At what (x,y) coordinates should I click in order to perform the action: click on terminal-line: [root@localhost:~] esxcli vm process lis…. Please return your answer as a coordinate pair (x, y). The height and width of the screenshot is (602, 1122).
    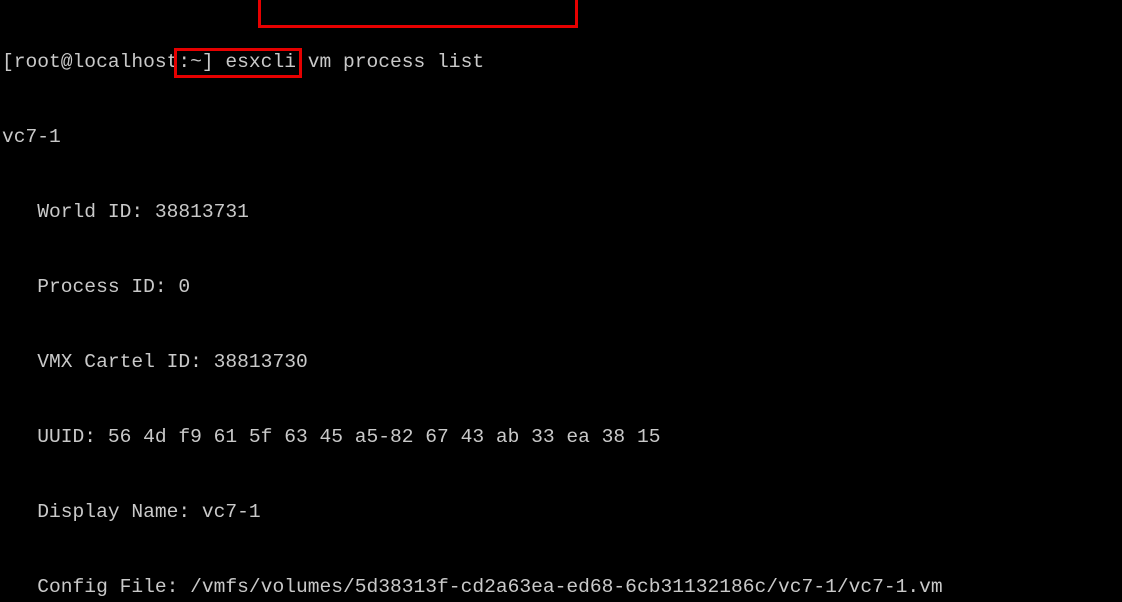
    Looking at the image, I should click on (243, 62).